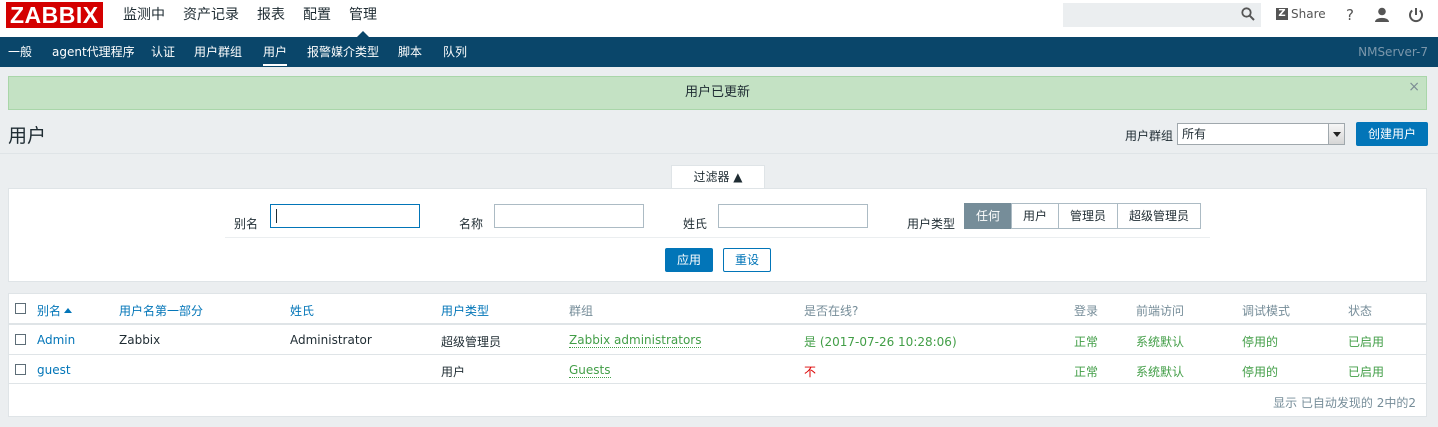  I want to click on column-header-alias: 别名, so click(55, 310).